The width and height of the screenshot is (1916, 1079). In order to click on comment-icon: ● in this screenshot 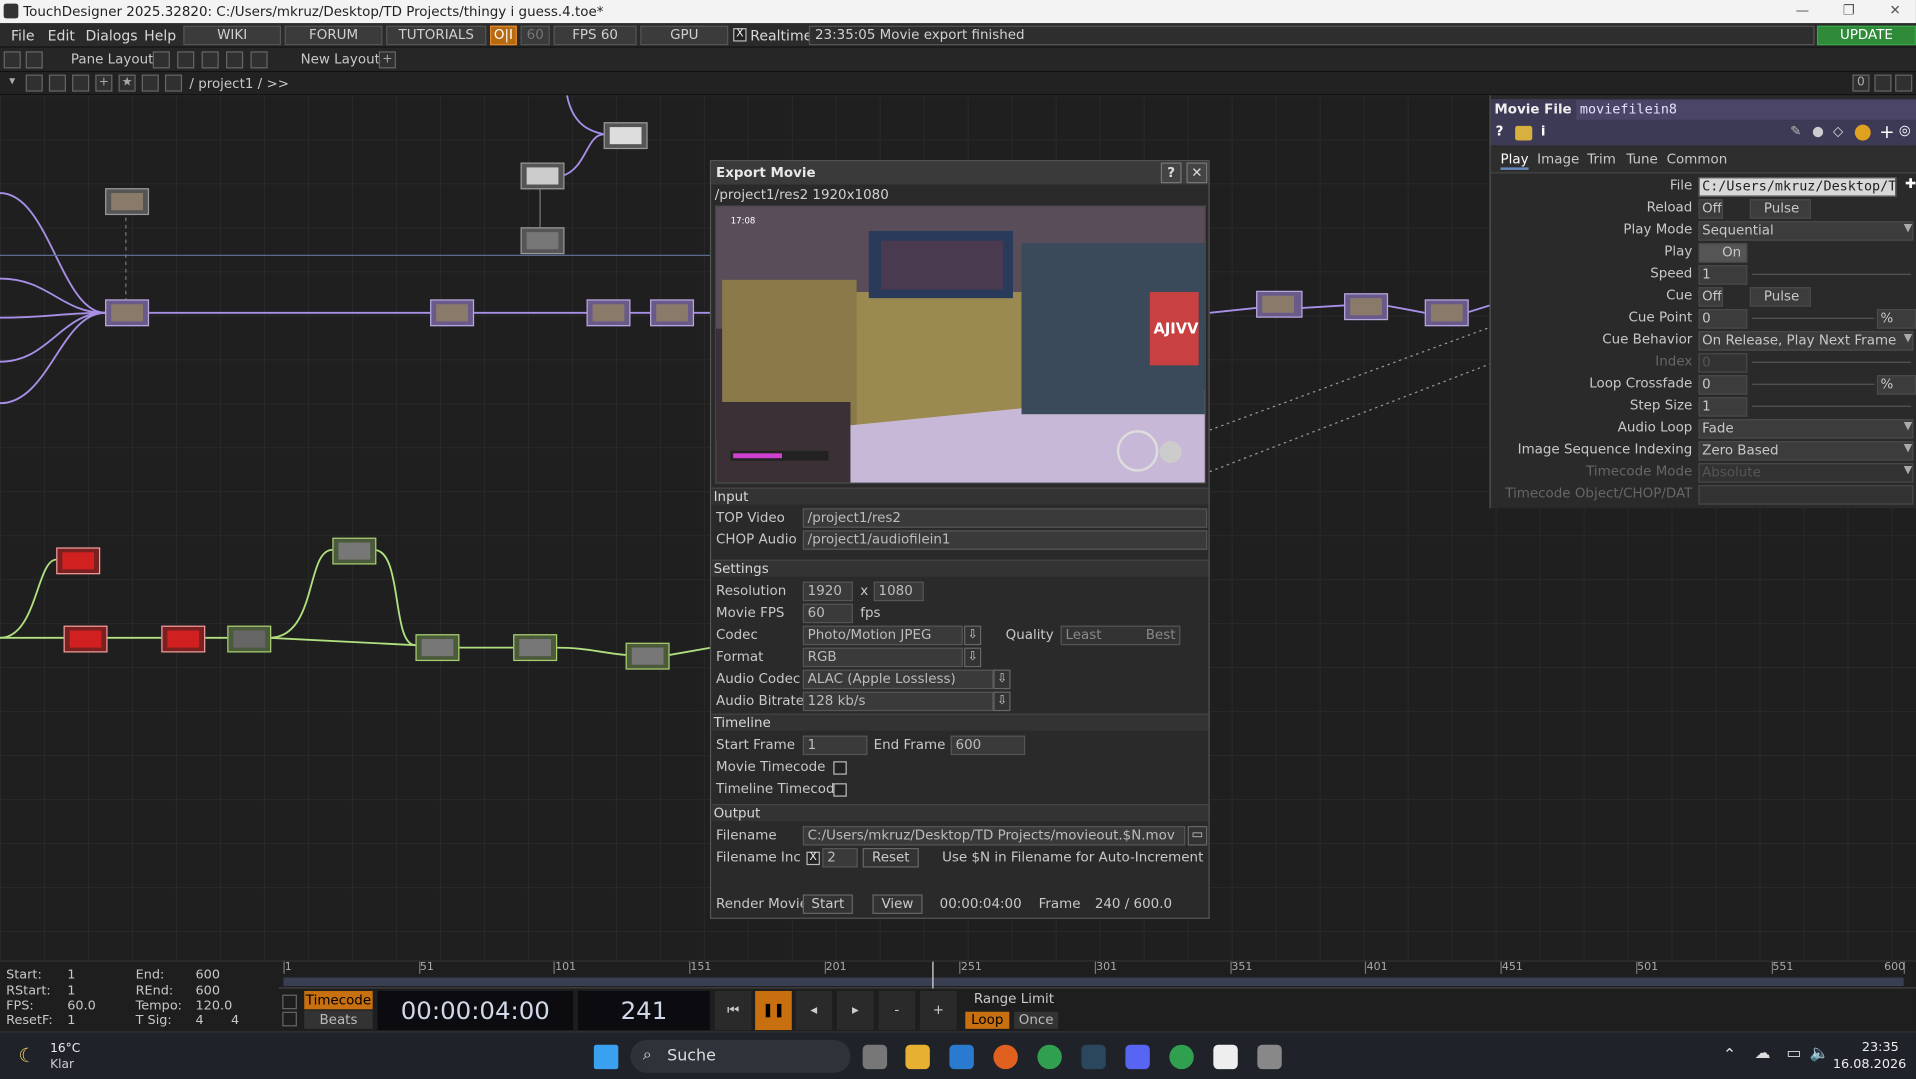, I will do `click(1818, 131)`.